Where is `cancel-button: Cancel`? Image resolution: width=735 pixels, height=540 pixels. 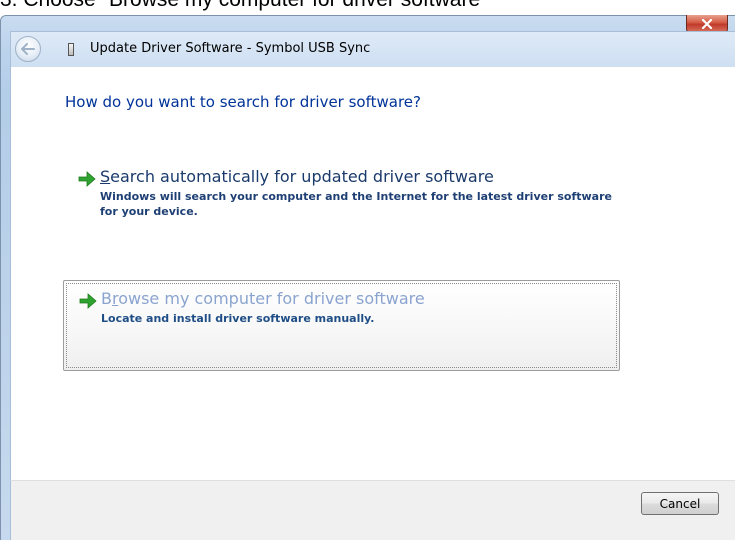 cancel-button: Cancel is located at coordinates (680, 503).